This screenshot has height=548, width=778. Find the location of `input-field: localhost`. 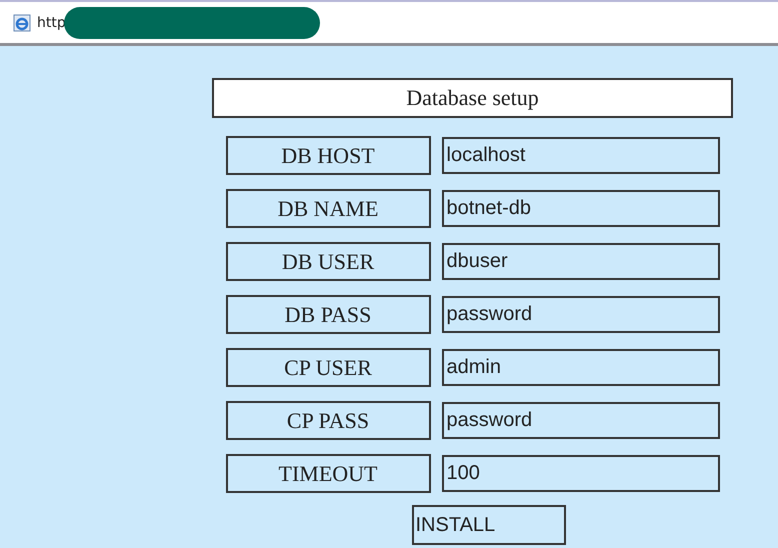

input-field: localhost is located at coordinates (581, 155).